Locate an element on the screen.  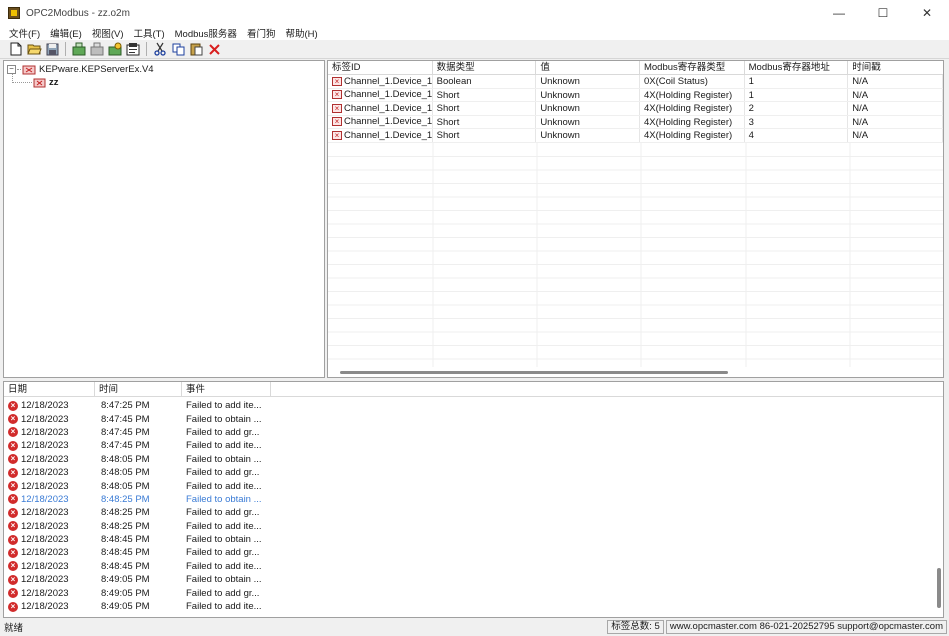
add-group-icon is located at coordinates (97, 49).